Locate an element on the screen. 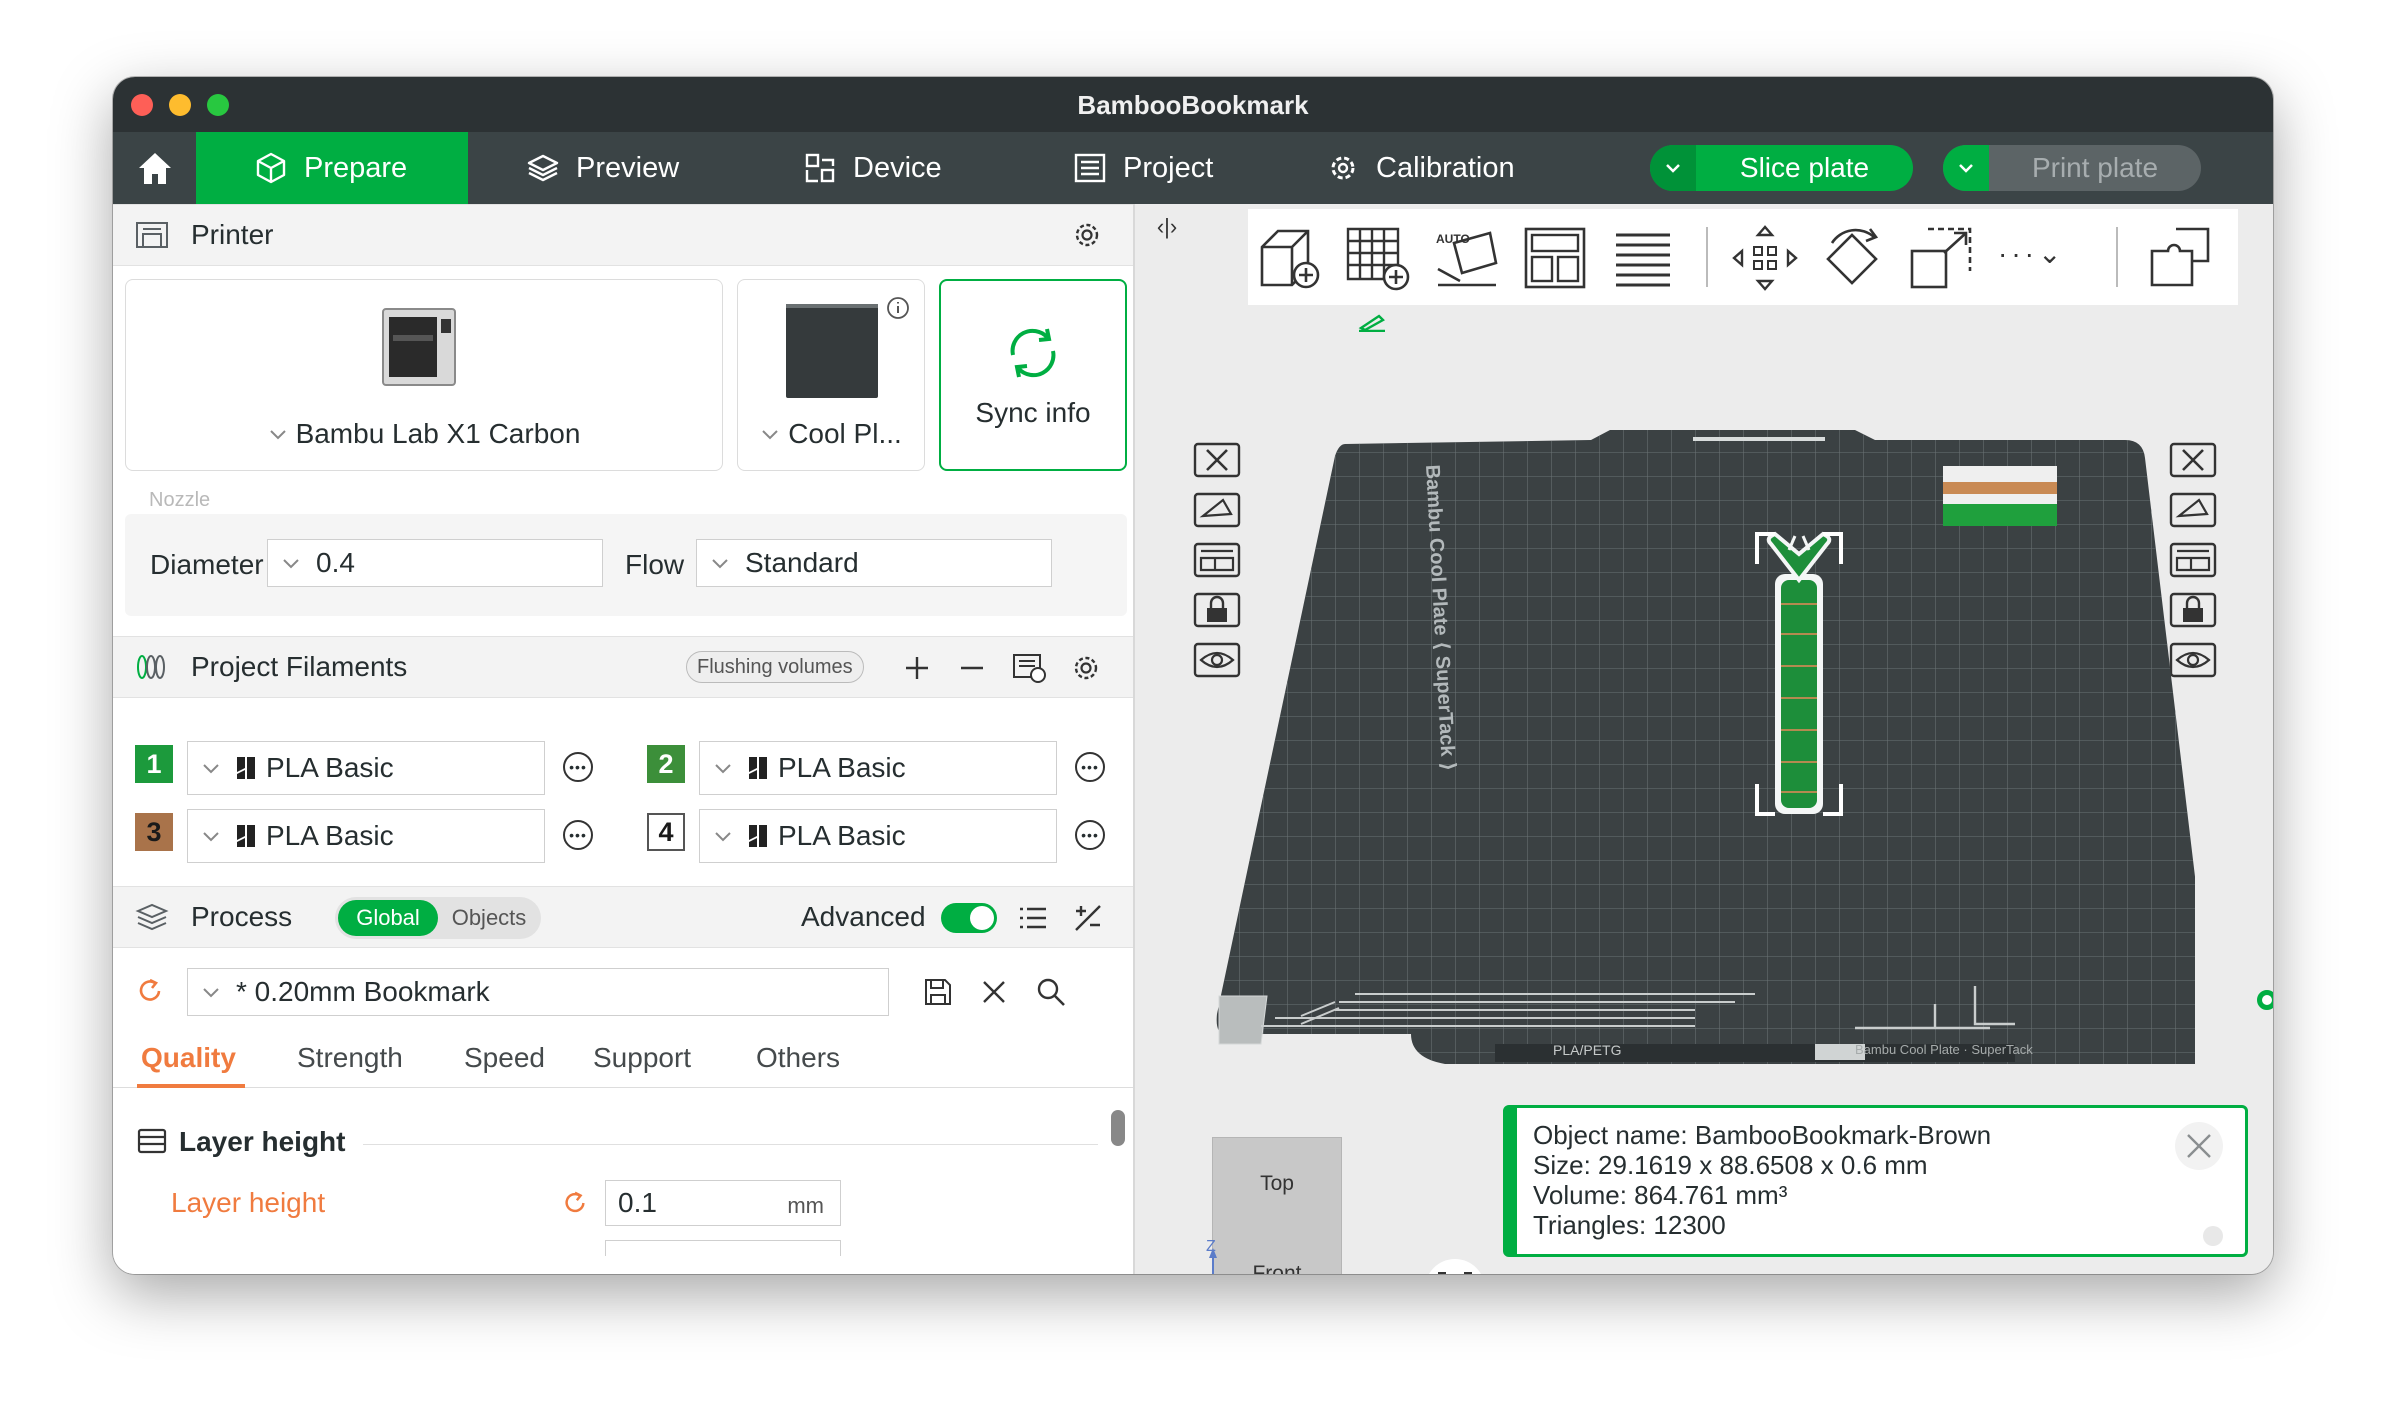 This screenshot has height=1424, width=2386. close-info-button is located at coordinates (2199, 1146).